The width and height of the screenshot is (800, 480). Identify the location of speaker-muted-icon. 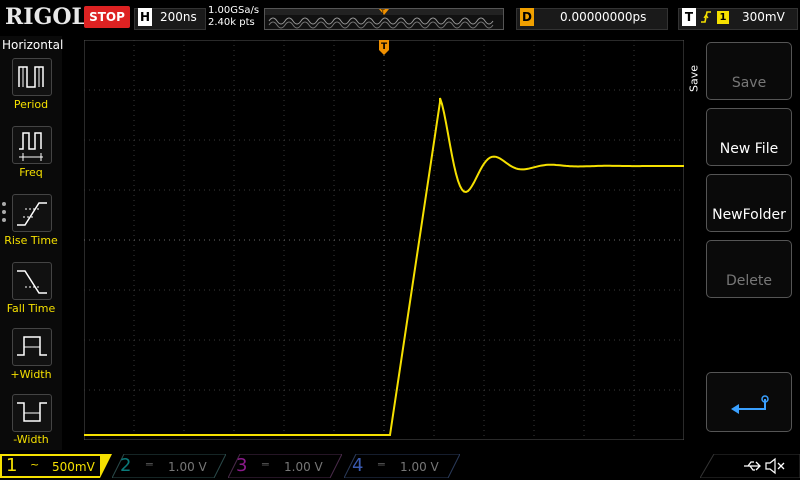
(775, 466).